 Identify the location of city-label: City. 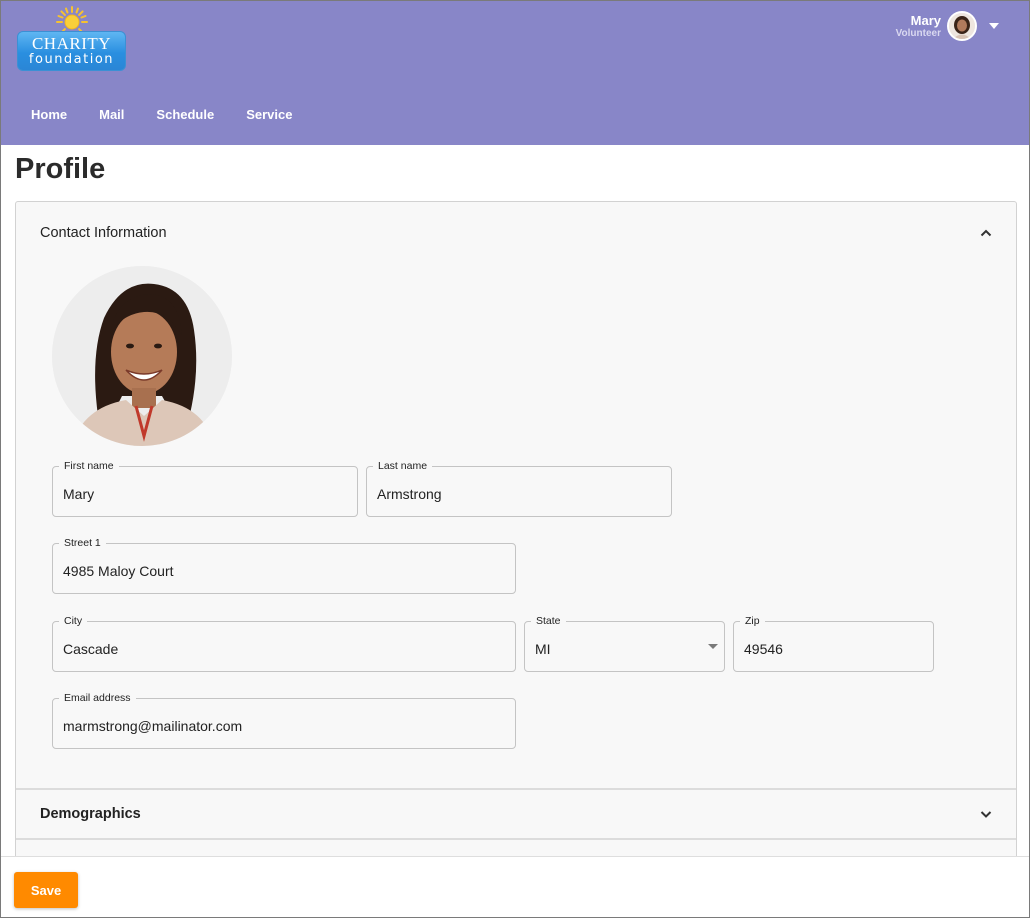
(73, 621).